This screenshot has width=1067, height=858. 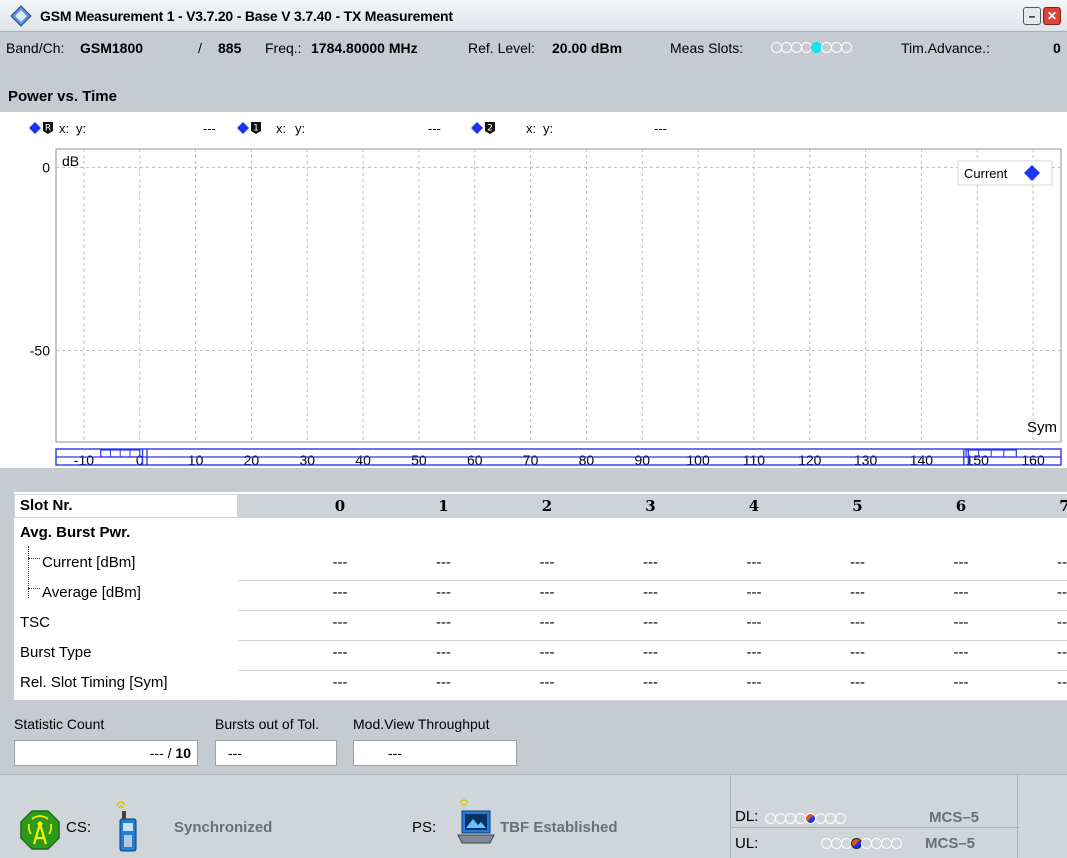 I want to click on bursts-out-of-tol-field: ---, so click(x=276, y=753).